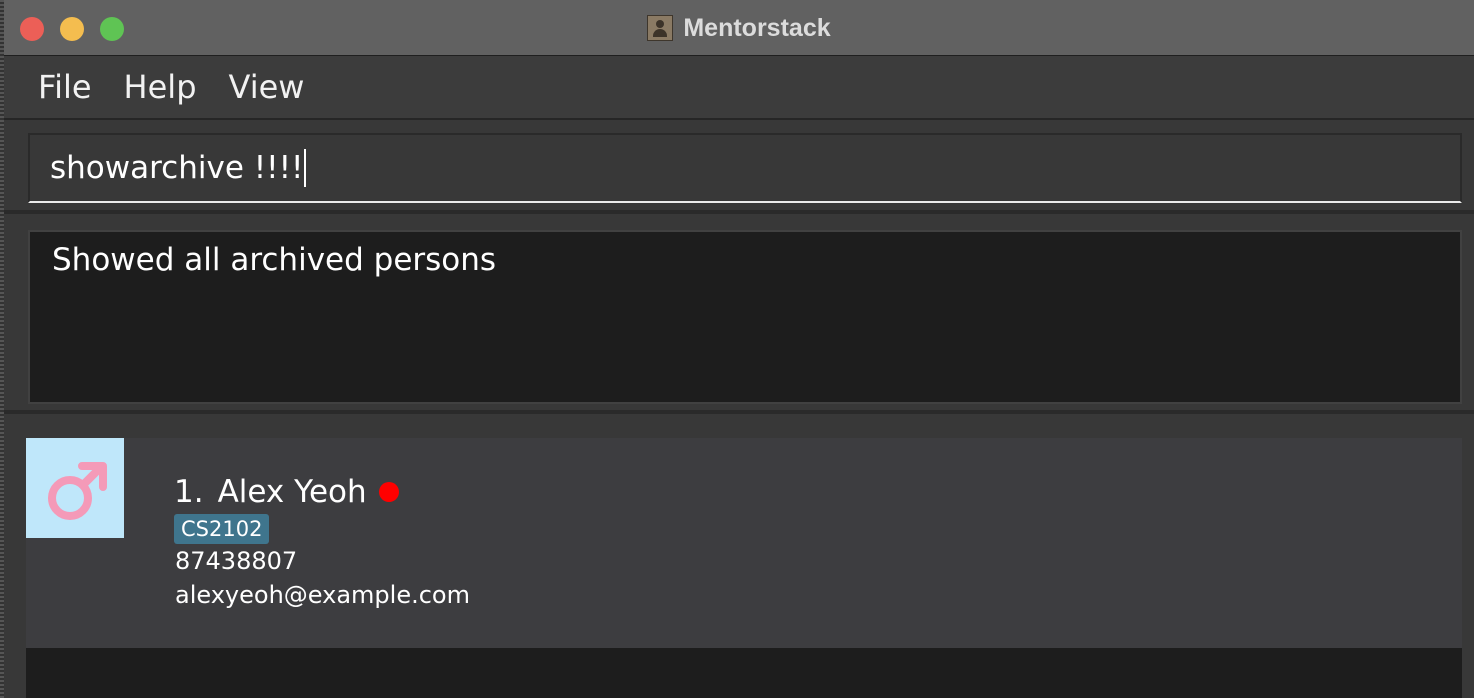 The image size is (1474, 698). What do you see at coordinates (745, 168) in the screenshot?
I see `command-input: showarchive !!!!` at bounding box center [745, 168].